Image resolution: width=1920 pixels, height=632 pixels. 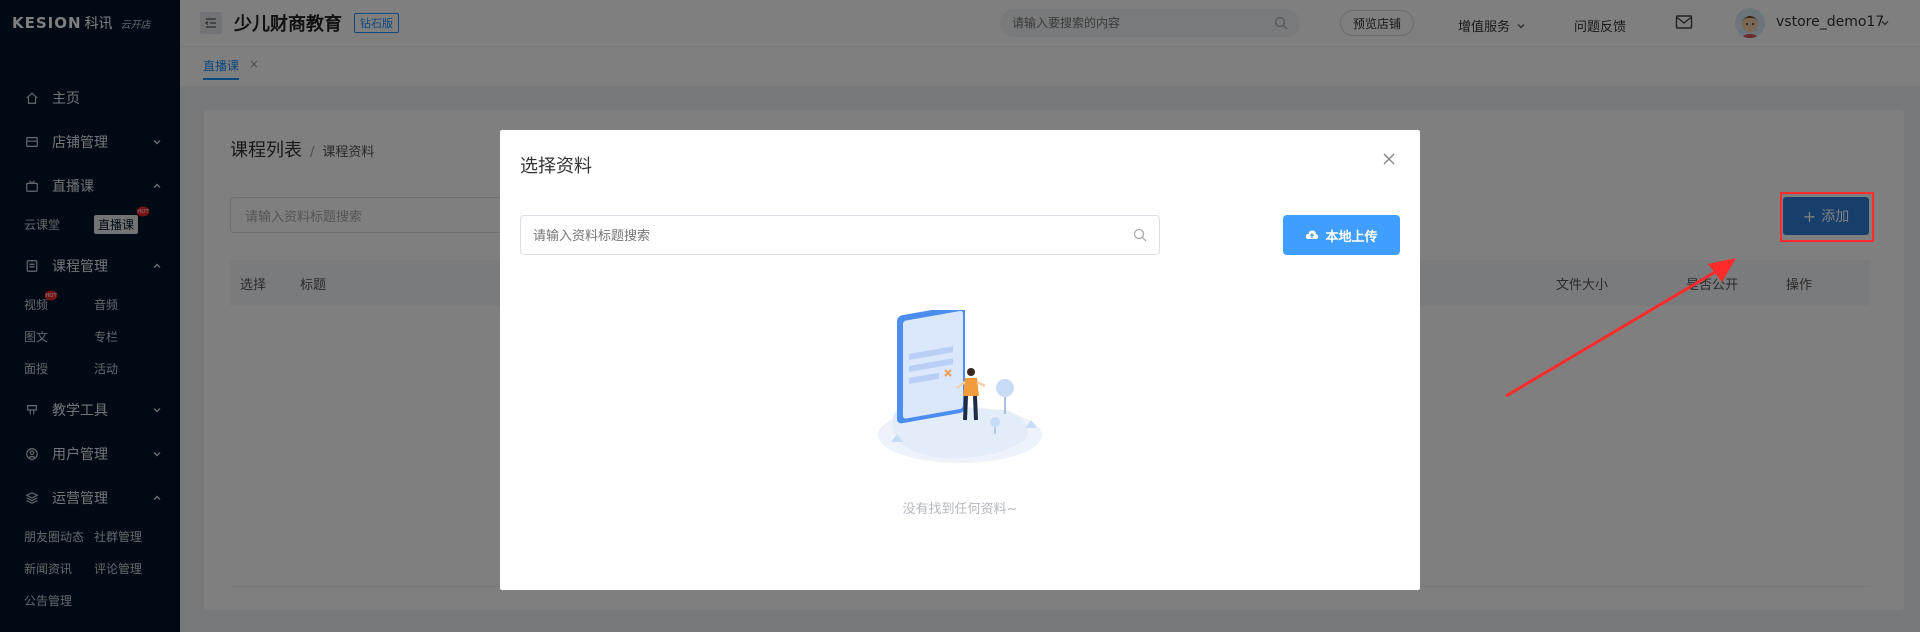 I want to click on modal-search, so click(x=840, y=235).